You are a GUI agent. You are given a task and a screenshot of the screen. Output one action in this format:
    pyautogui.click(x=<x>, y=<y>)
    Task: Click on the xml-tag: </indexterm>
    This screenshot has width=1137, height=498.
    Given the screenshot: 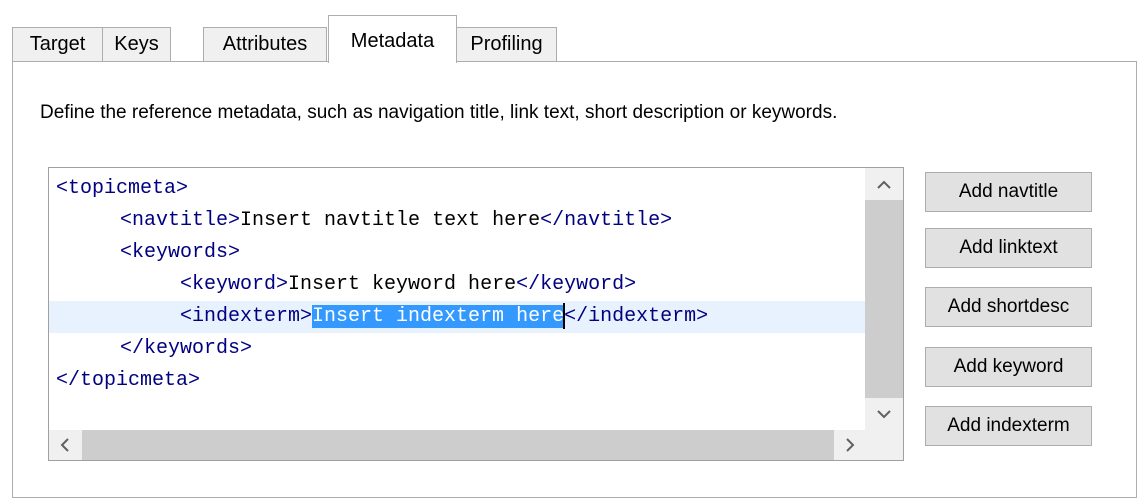 What is the action you would take?
    pyautogui.click(x=636, y=316)
    